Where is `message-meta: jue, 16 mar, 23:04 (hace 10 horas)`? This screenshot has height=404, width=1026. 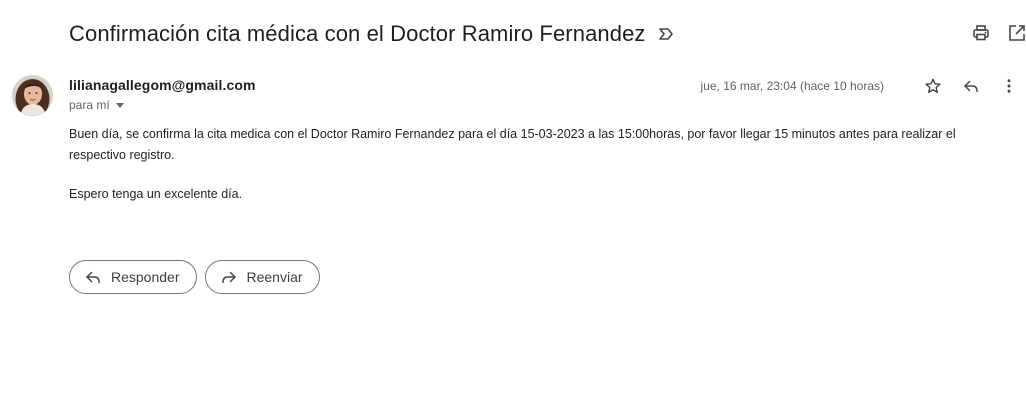 message-meta: jue, 16 mar, 23:04 (hace 10 horas) is located at coordinates (859, 86).